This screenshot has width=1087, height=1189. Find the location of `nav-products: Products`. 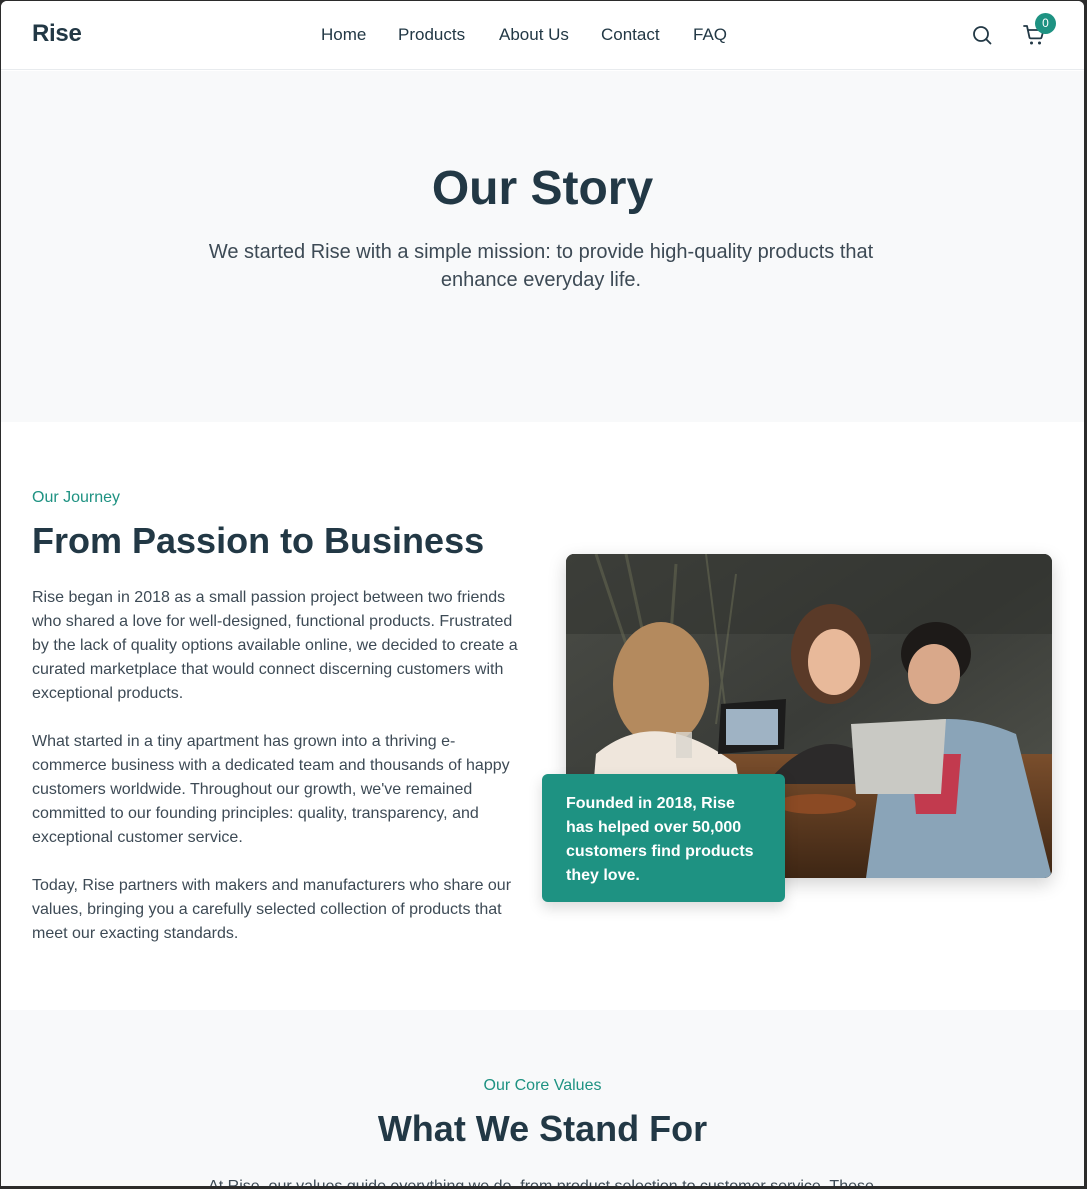

nav-products: Products is located at coordinates (431, 35).